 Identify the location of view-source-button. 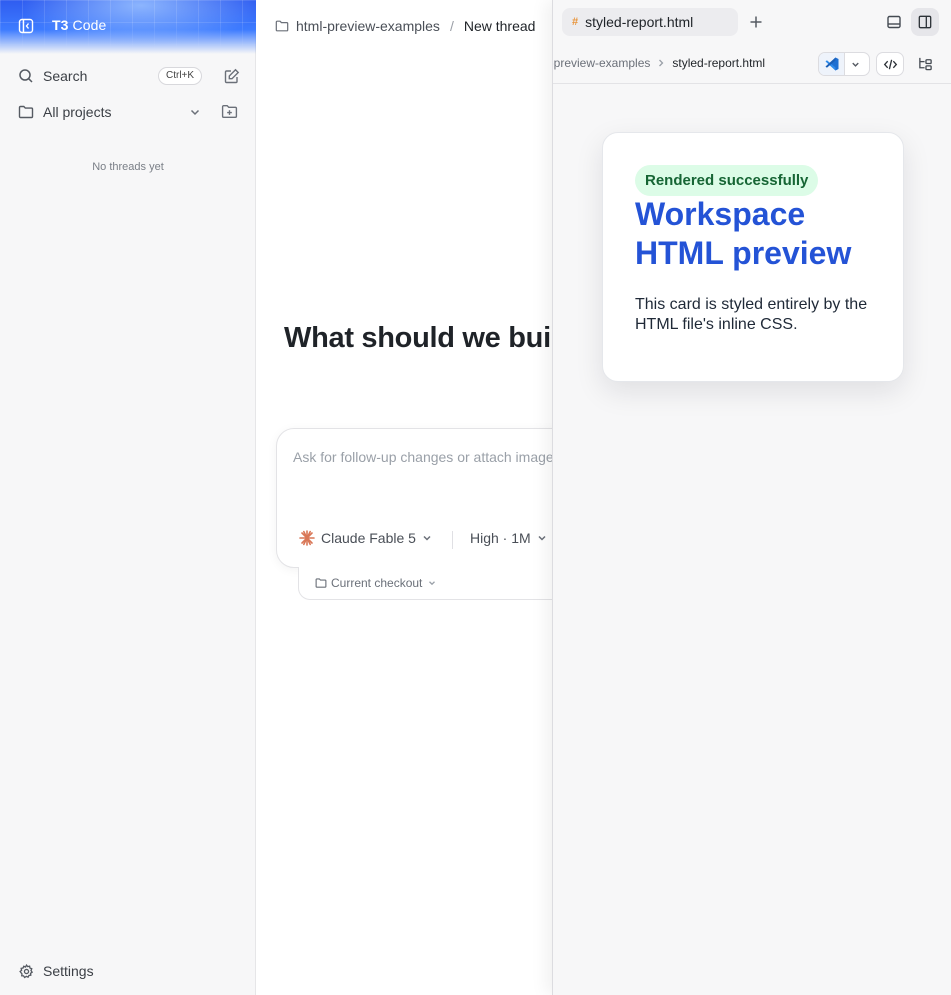
(890, 64).